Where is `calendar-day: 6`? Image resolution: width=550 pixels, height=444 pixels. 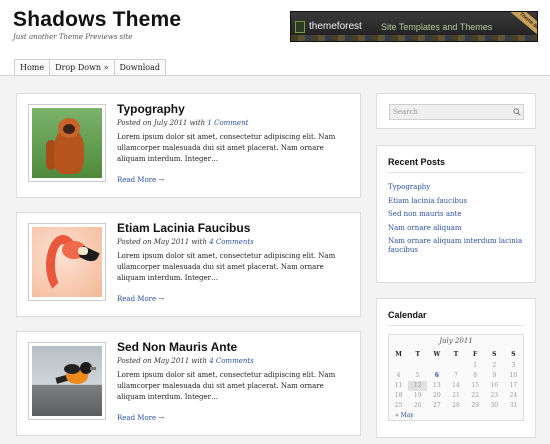 calendar-day: 6 is located at coordinates (436, 376).